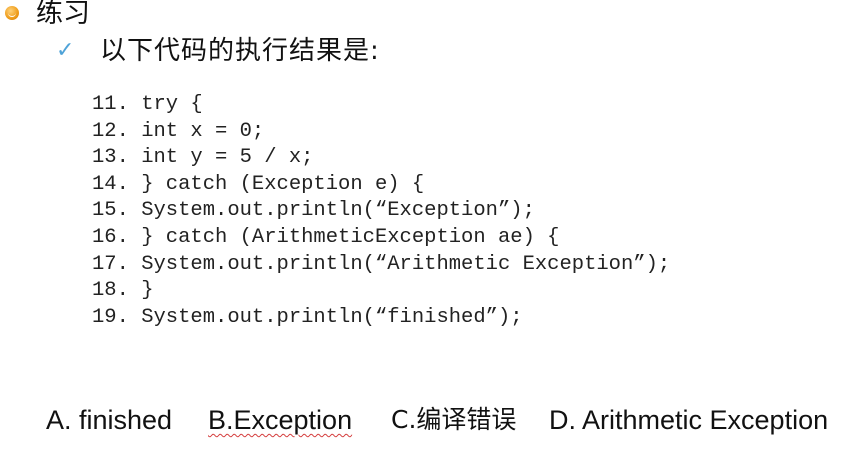 The width and height of the screenshot is (864, 453). What do you see at coordinates (258, 184) in the screenshot?
I see `code-line: 14. } catch (Exception e) {` at bounding box center [258, 184].